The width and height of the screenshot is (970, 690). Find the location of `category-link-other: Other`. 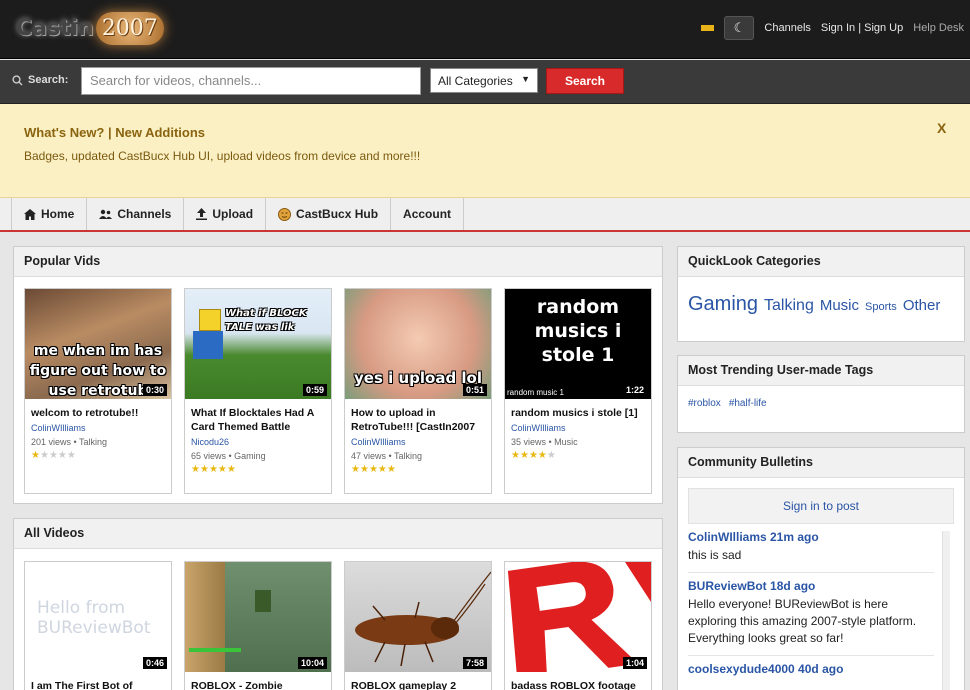

category-link-other: Other is located at coordinates (922, 305).